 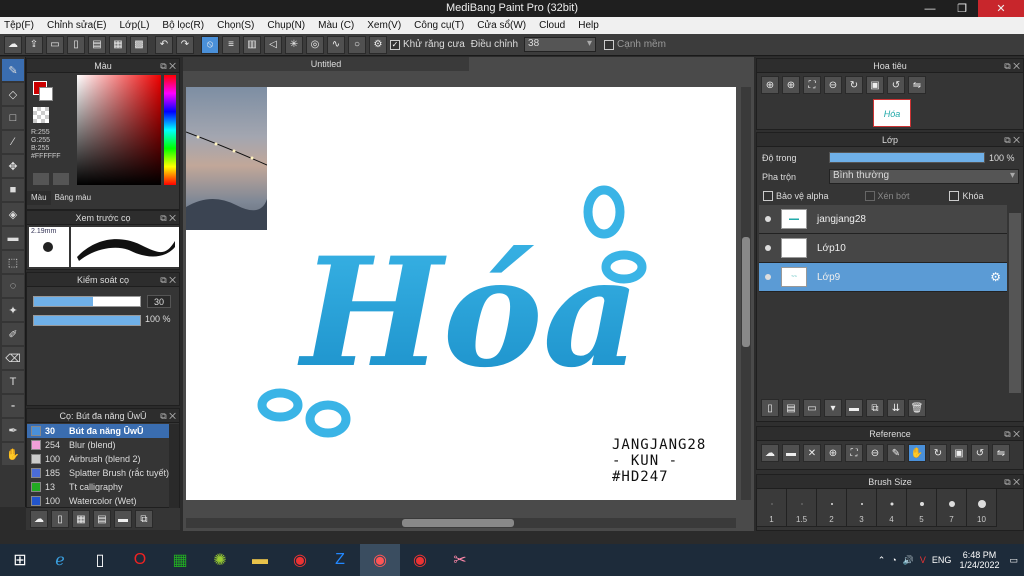 What do you see at coordinates (41, 115) in the screenshot?
I see `transparent-swatch` at bounding box center [41, 115].